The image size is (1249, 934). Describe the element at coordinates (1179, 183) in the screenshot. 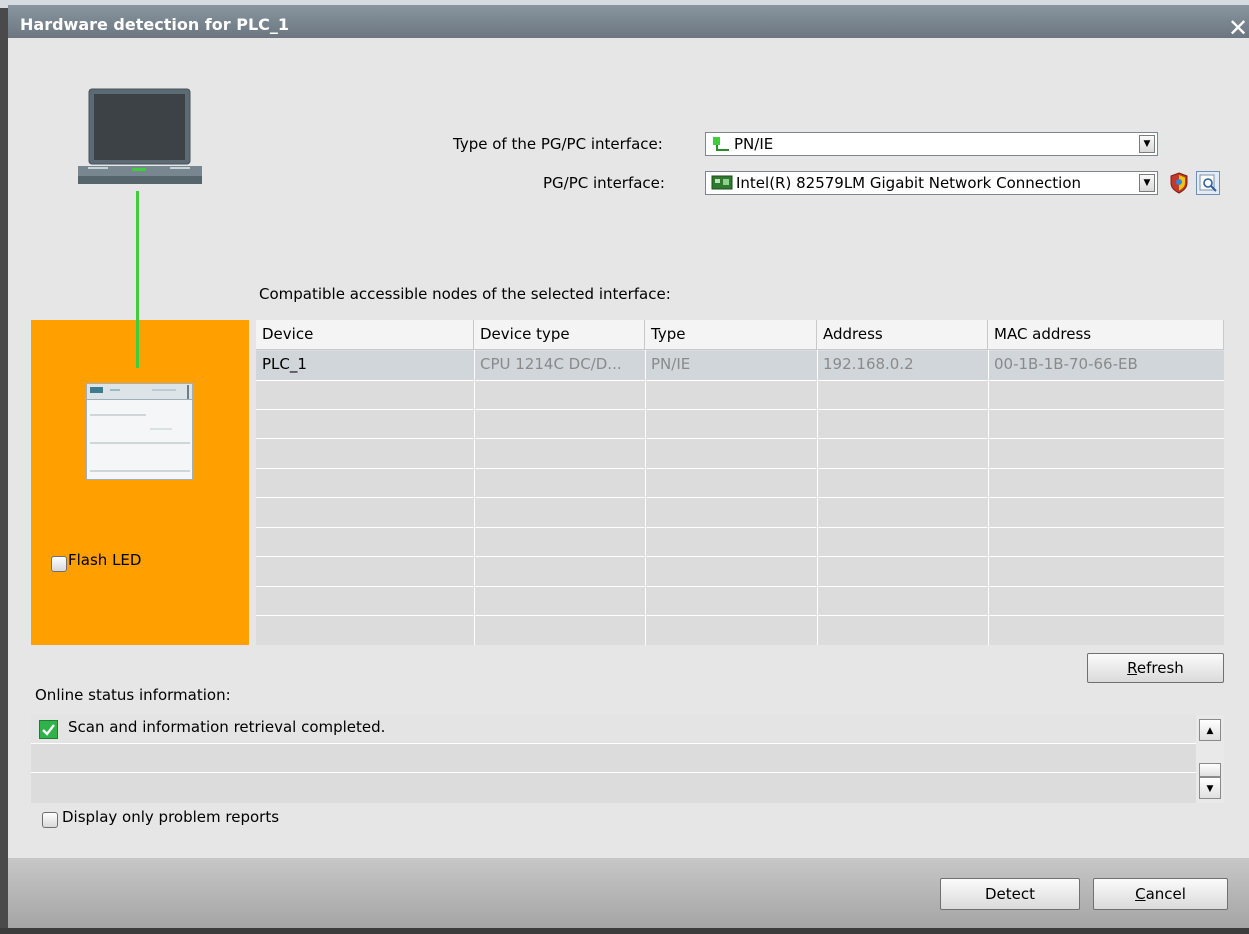

I see `shield-icon` at that location.